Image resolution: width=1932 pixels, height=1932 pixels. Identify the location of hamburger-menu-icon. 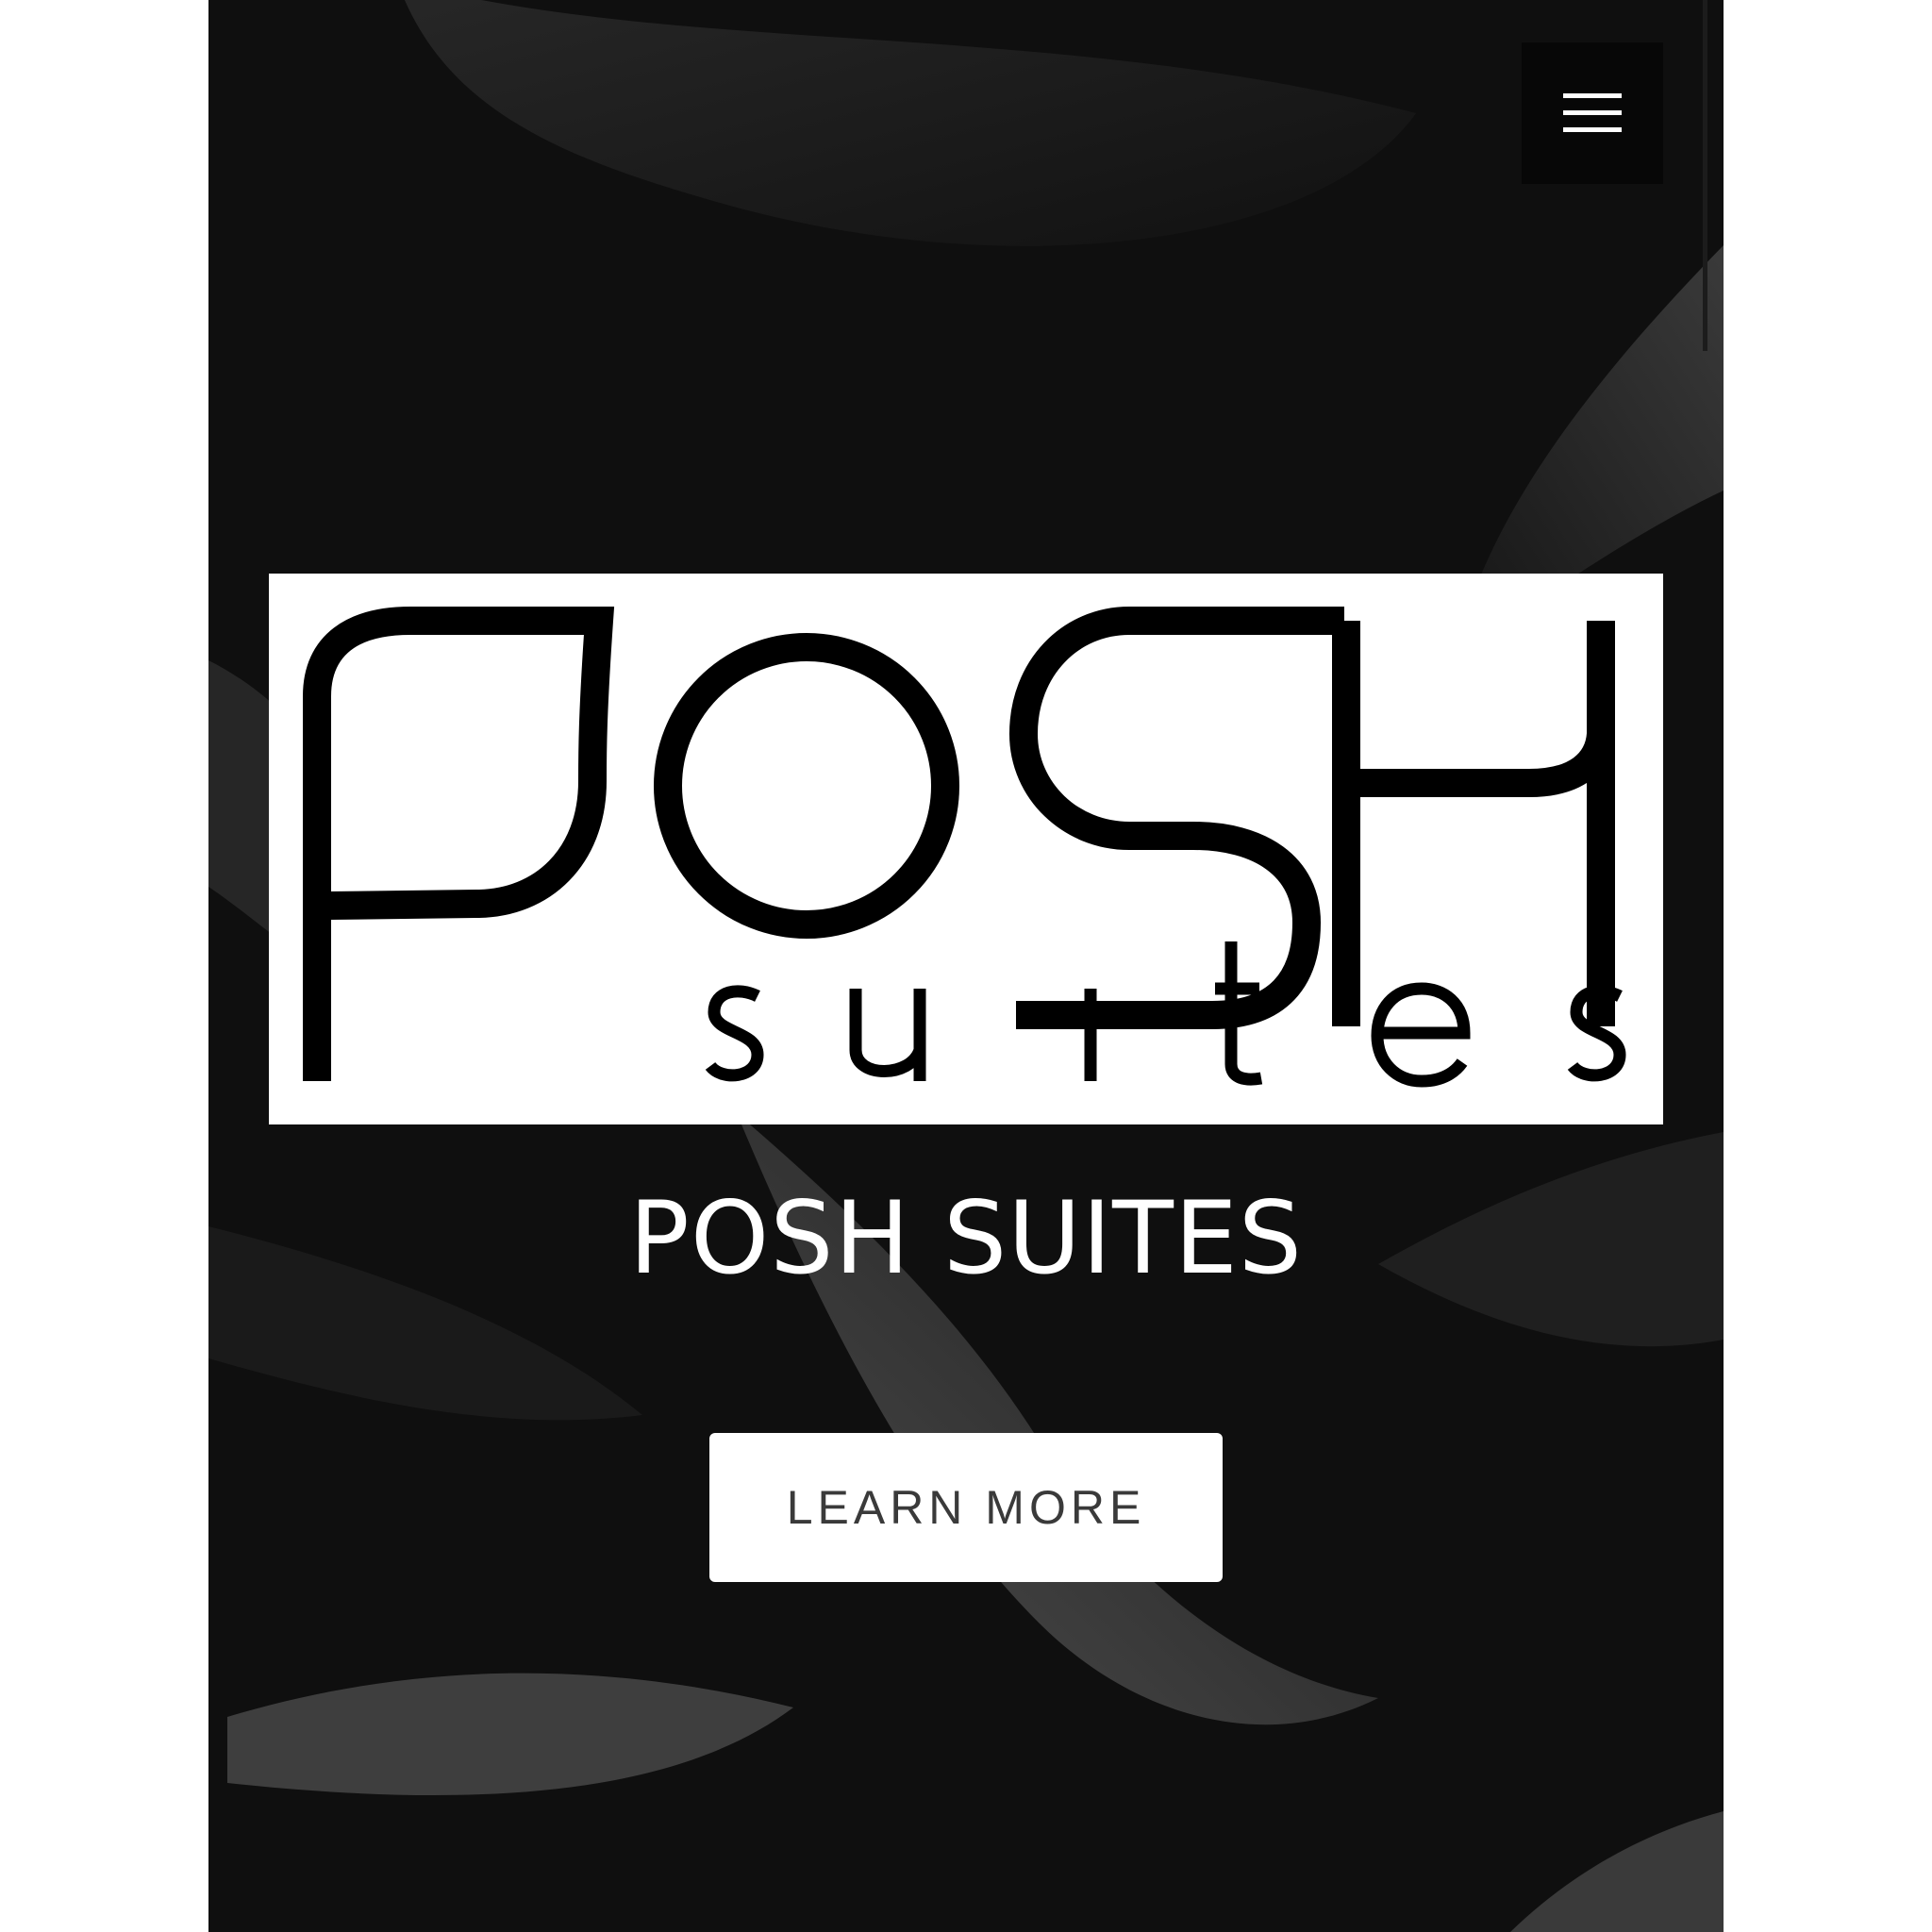
(1593, 113).